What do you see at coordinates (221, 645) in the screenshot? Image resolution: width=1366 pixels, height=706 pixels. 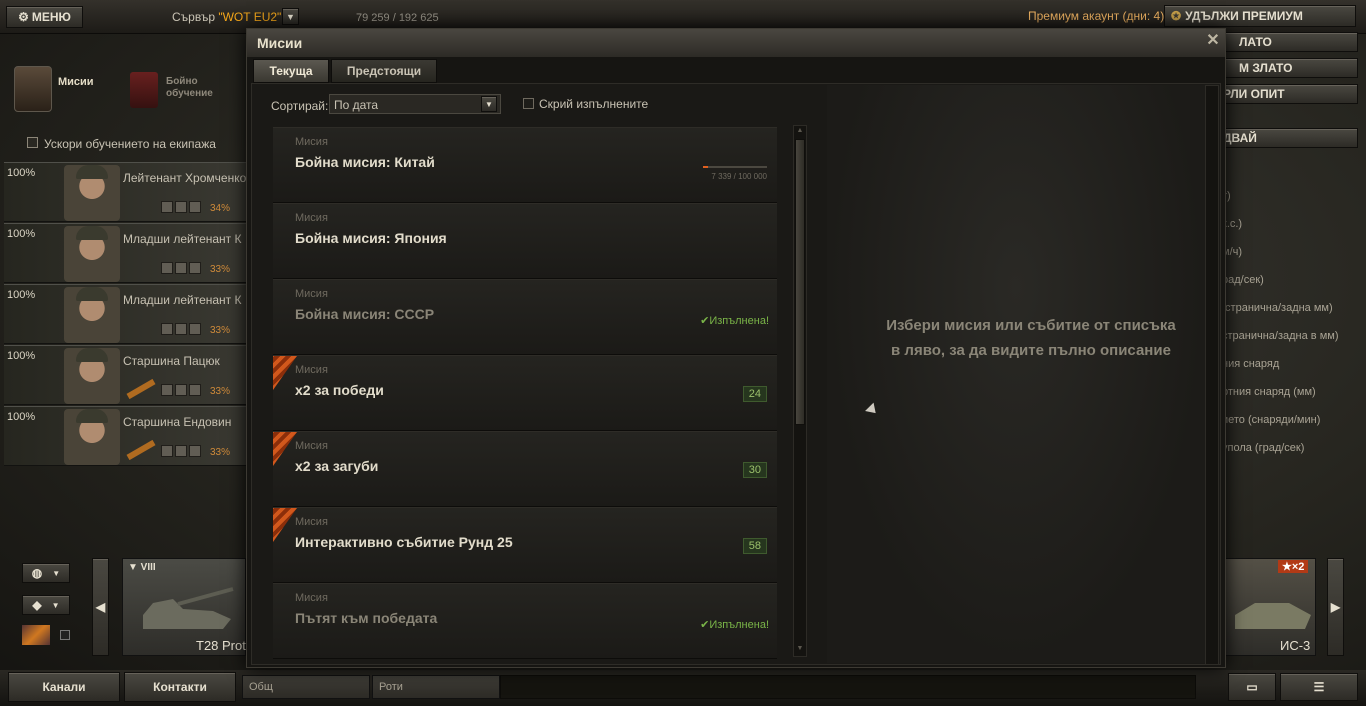 I see `tank-name: T28 Prot` at bounding box center [221, 645].